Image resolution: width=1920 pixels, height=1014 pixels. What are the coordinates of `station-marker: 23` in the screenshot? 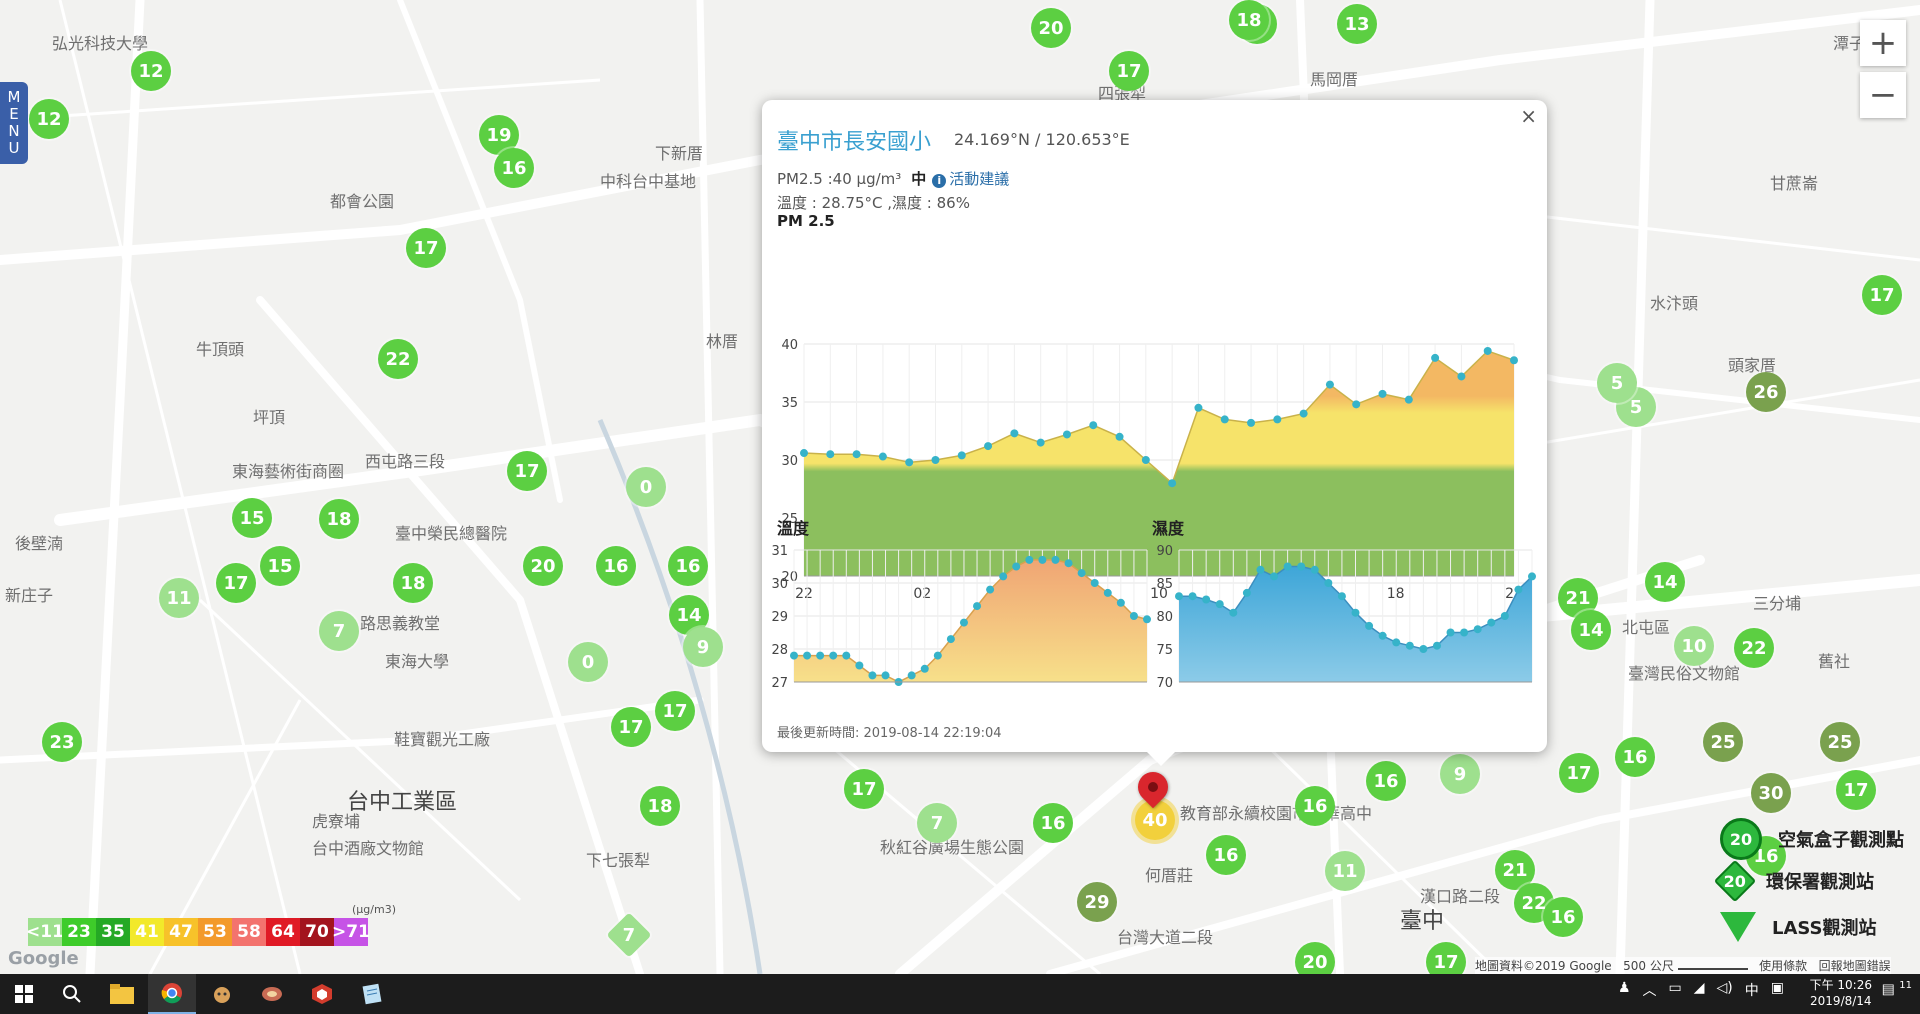 It's located at (62, 742).